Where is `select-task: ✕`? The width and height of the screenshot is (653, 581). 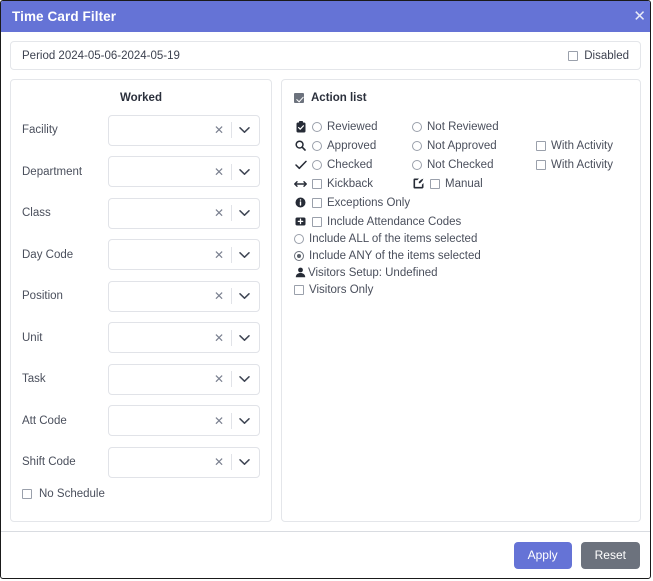
select-task: ✕ is located at coordinates (184, 379).